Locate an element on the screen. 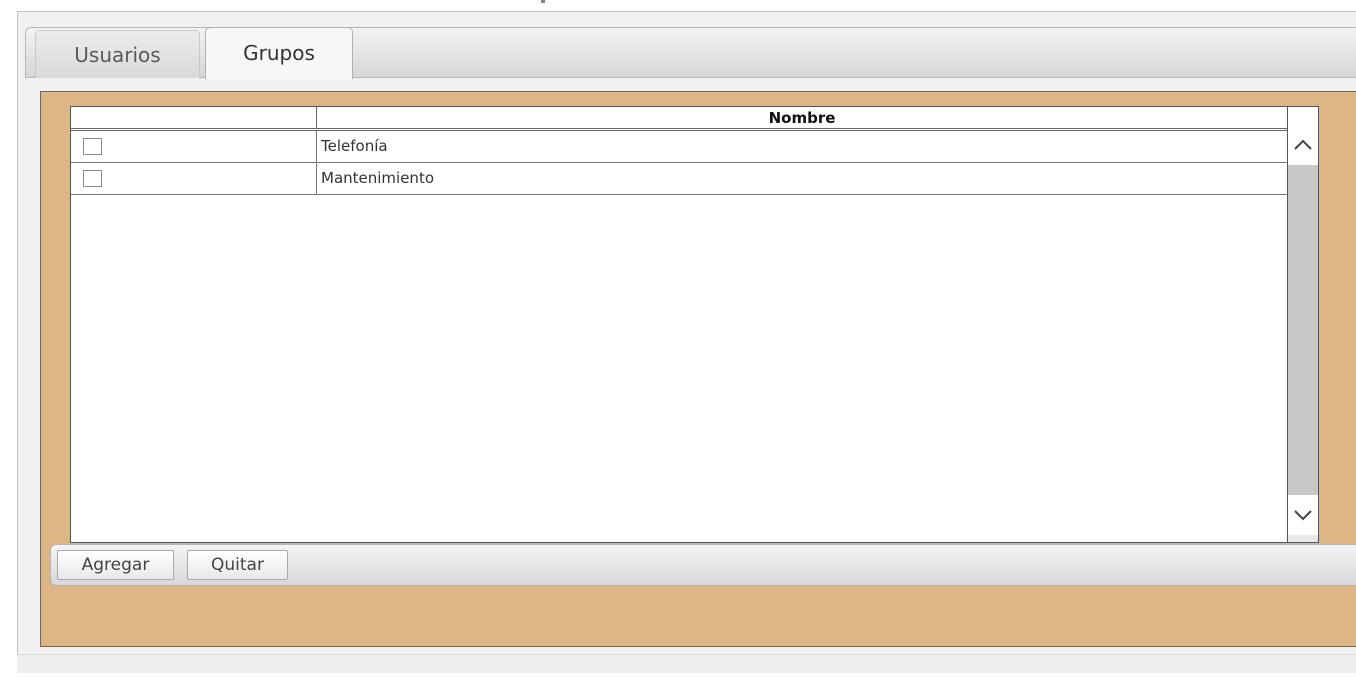 The image size is (1356, 679). top-mark is located at coordinates (543, 1).